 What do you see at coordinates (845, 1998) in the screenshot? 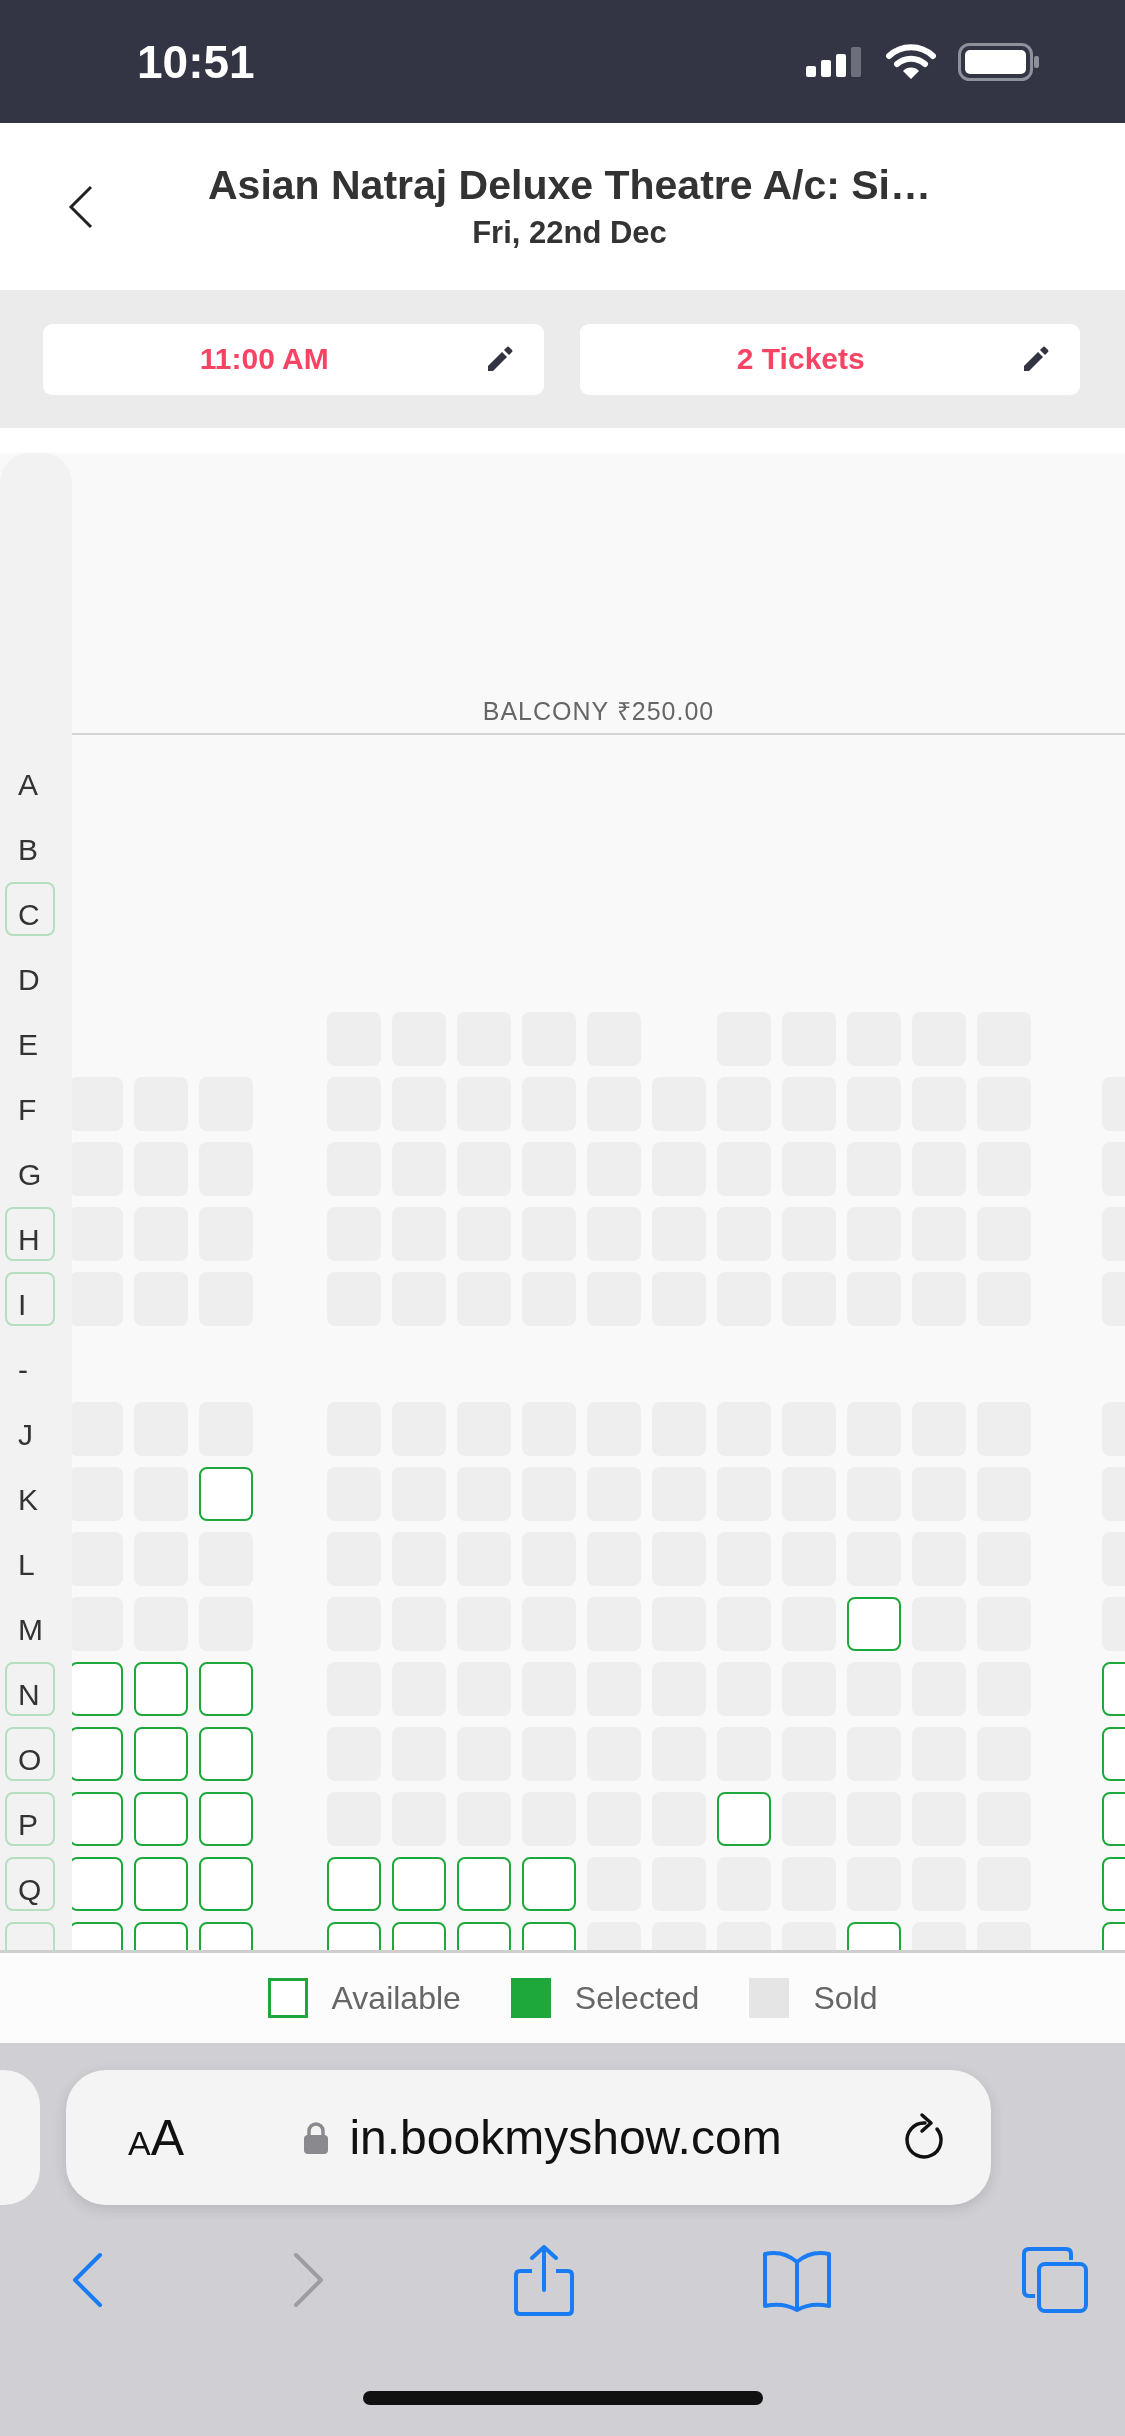
I see `legend-label: Sold` at bounding box center [845, 1998].